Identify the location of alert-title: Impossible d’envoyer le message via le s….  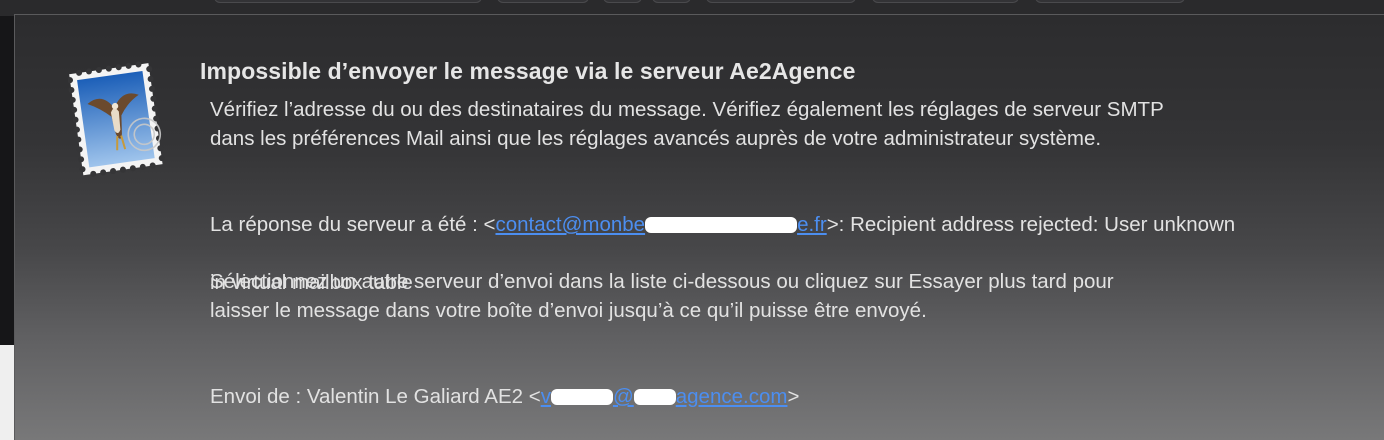
(528, 71).